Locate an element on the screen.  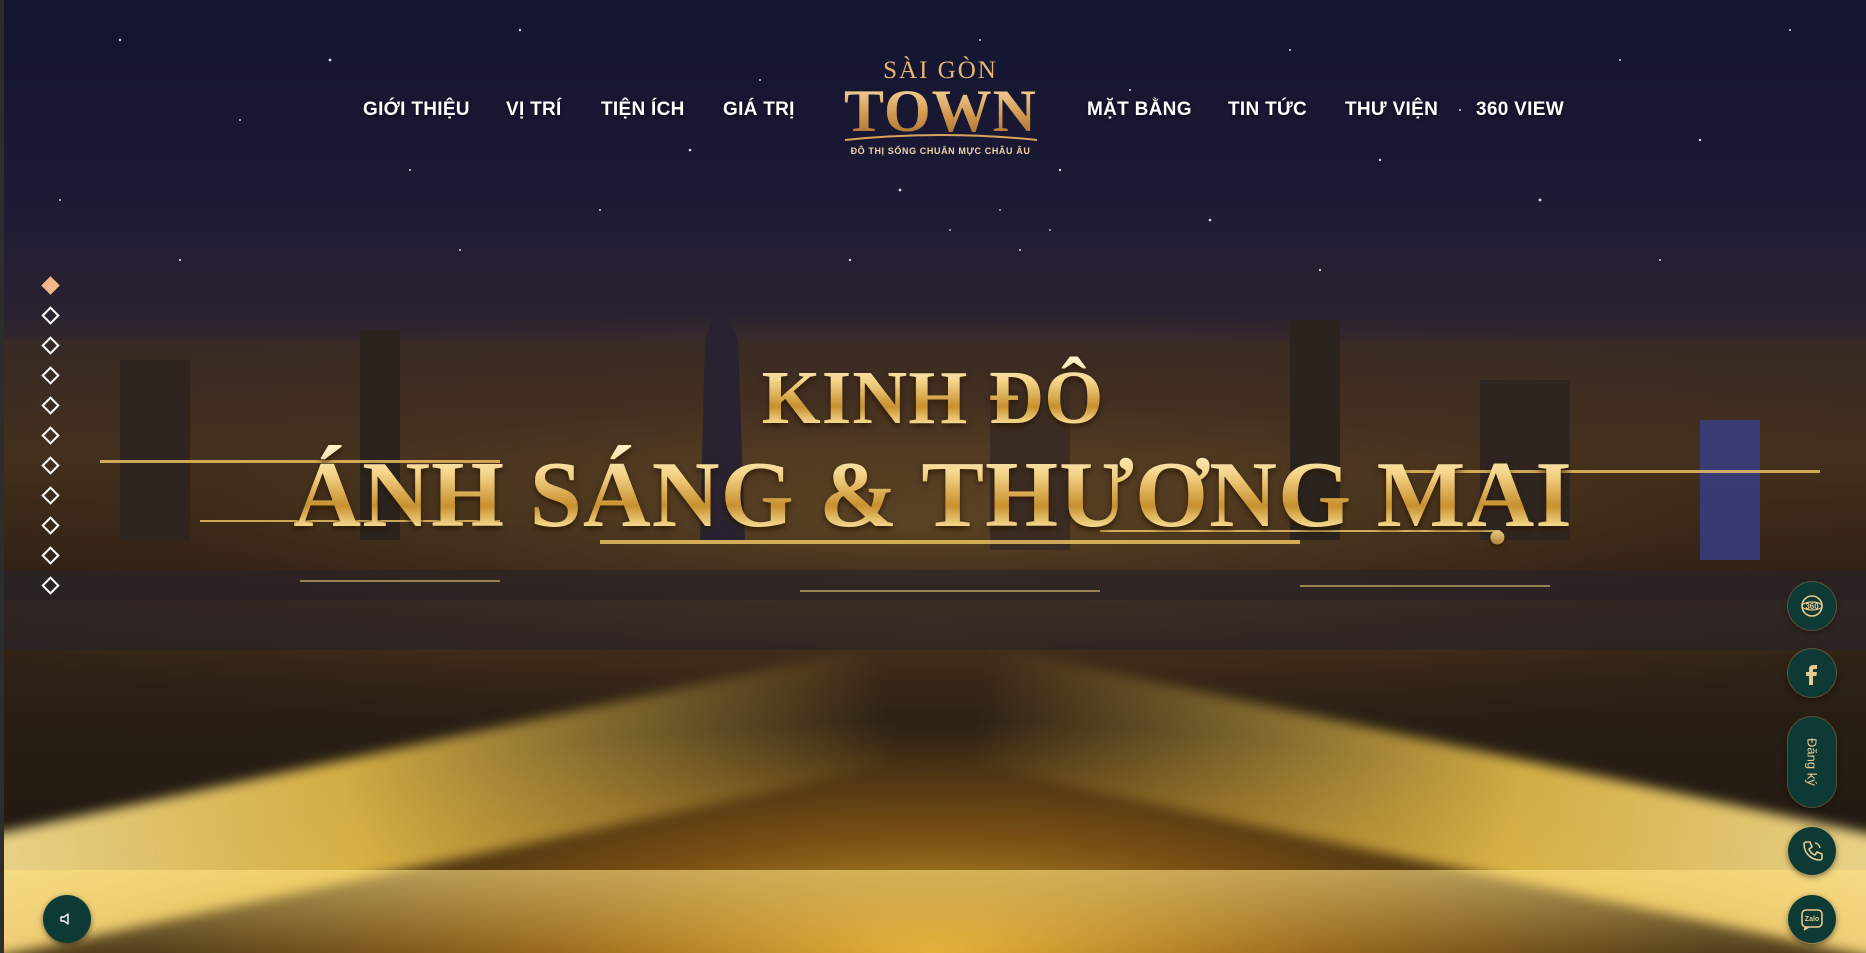
nav-gia-tri: GIÁ TRỊ is located at coordinates (759, 110).